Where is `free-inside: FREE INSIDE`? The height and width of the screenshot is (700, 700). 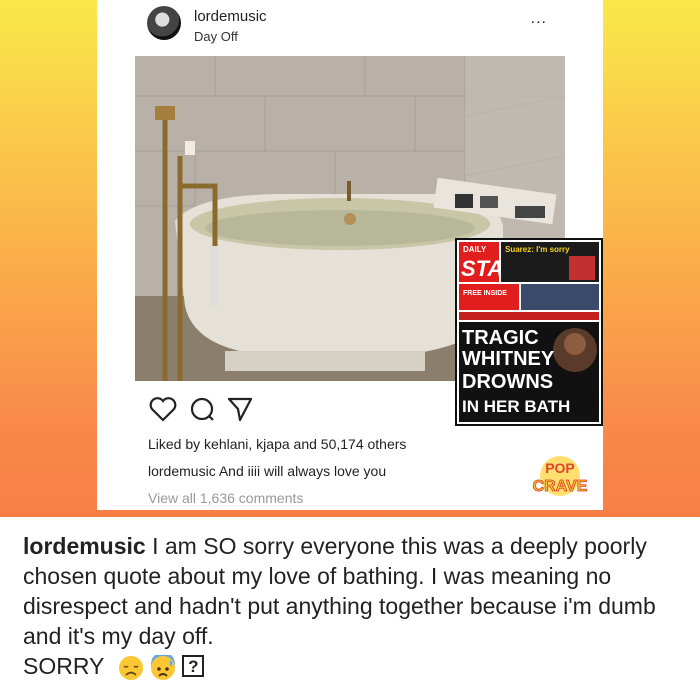 free-inside: FREE INSIDE is located at coordinates (485, 293).